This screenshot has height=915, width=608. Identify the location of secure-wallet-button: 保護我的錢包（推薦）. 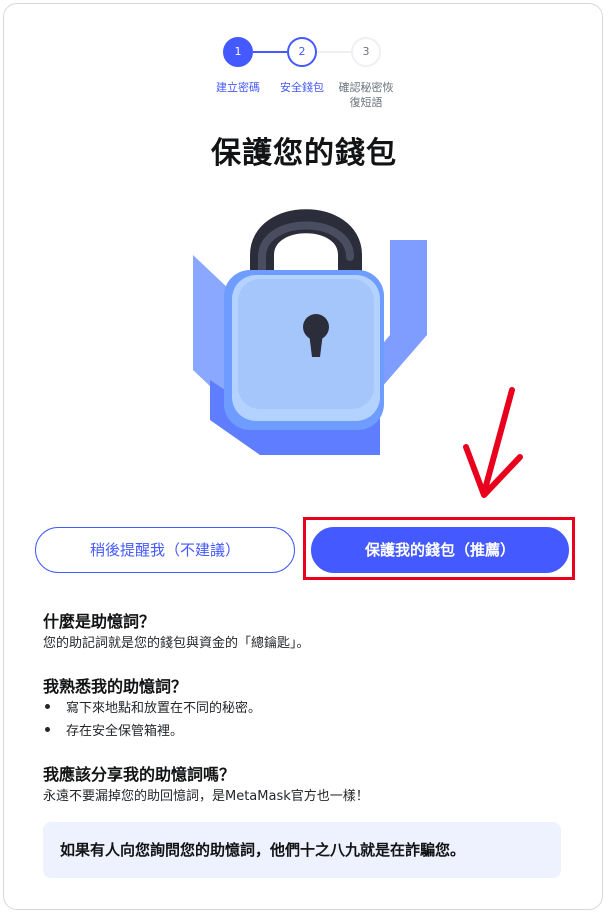
(440, 550).